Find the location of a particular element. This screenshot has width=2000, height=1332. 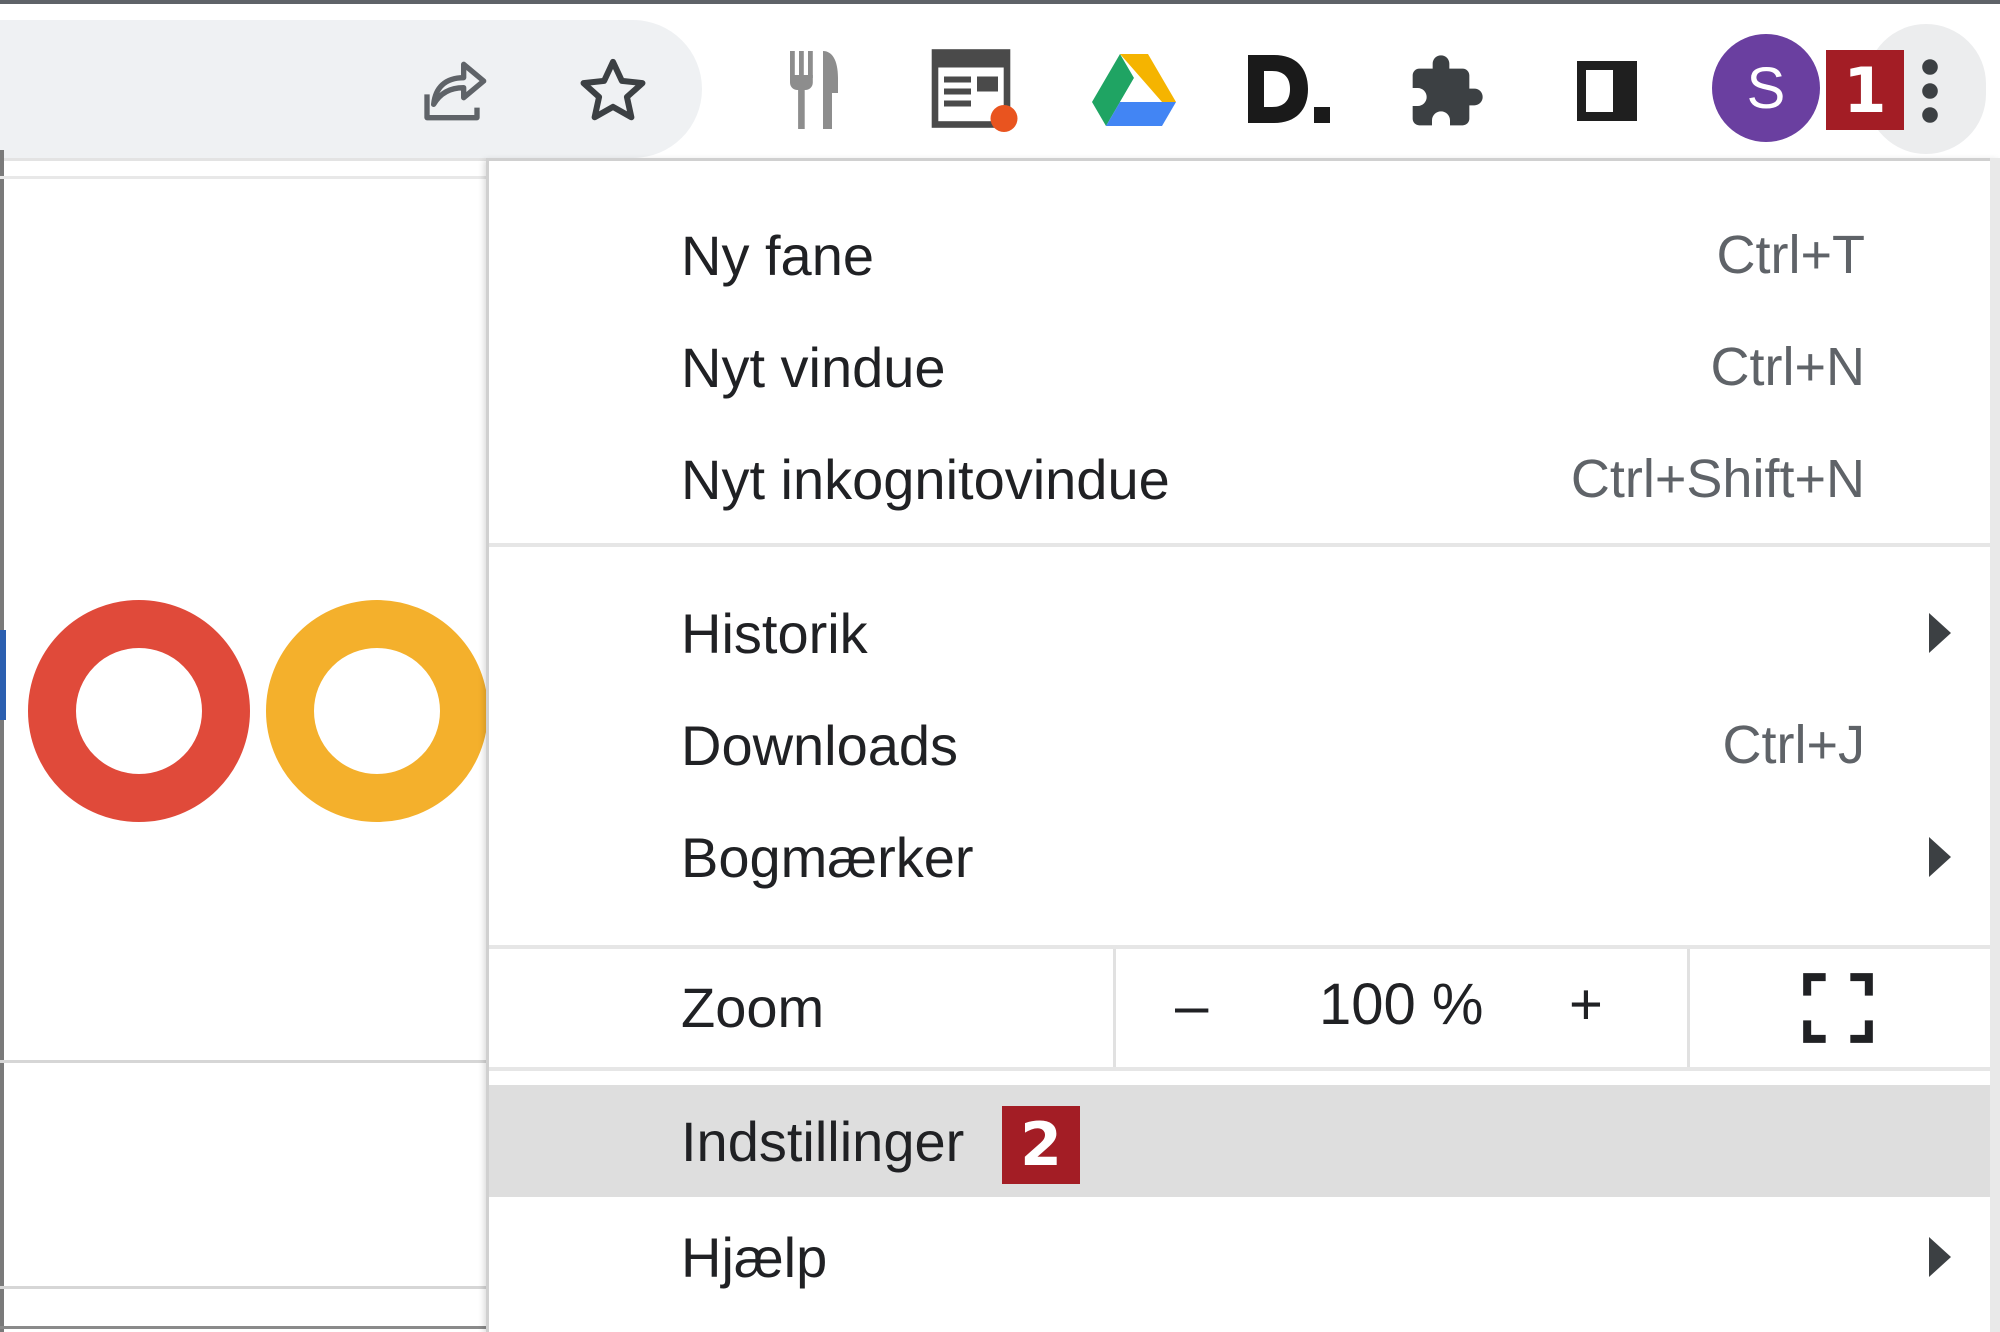

browser-toolbar: S 1 is located at coordinates (1000, 79).